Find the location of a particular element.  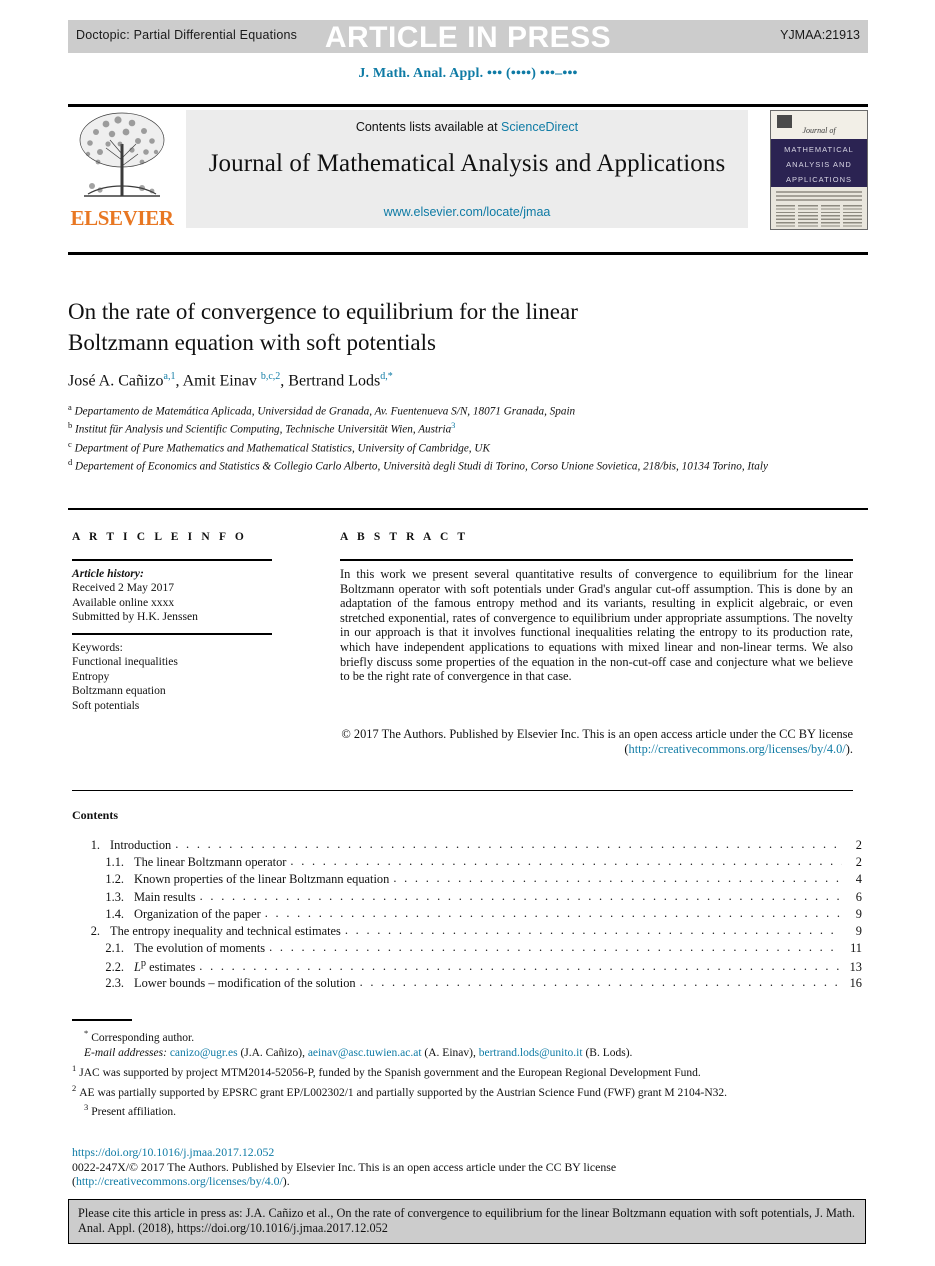

journal-id-label: YJMAA:21913 is located at coordinates (820, 35).